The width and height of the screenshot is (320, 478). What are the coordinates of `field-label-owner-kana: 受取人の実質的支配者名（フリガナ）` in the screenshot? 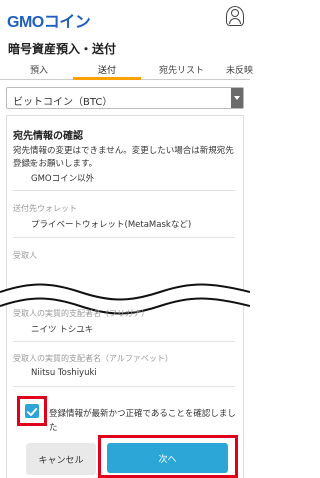 It's located at (81, 313).